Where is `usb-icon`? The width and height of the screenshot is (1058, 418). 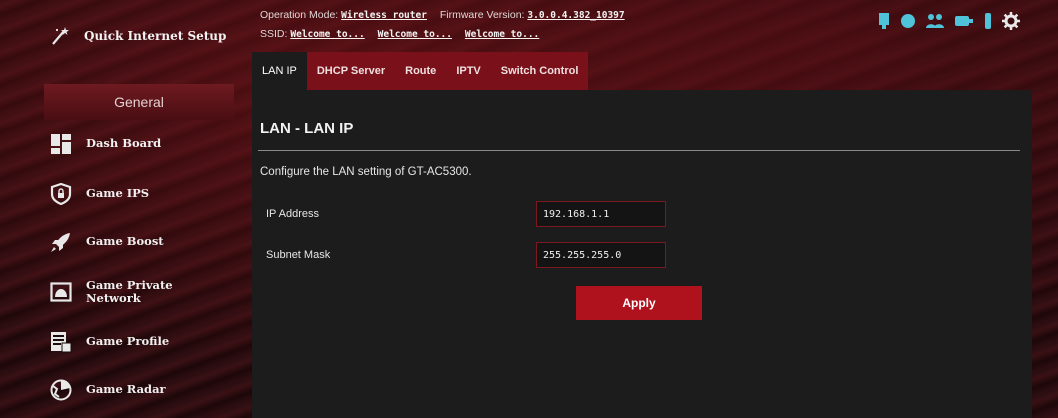 usb-icon is located at coordinates (964, 21).